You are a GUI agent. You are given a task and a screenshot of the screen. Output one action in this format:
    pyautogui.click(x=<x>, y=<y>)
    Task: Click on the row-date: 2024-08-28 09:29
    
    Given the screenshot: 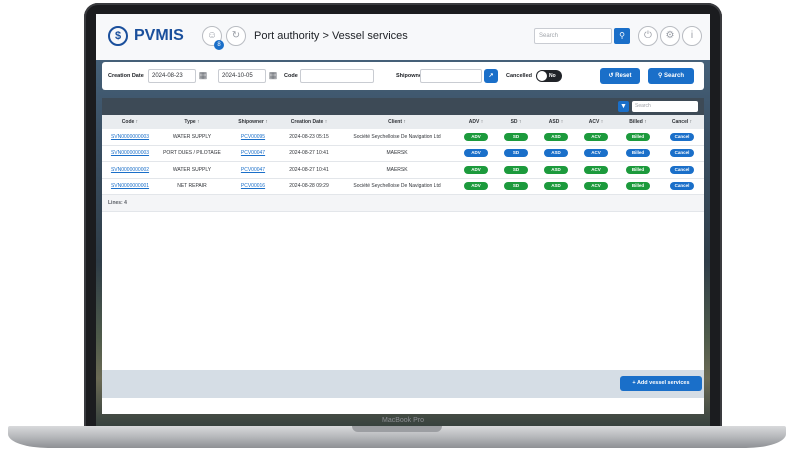 What is the action you would take?
    pyautogui.click(x=309, y=186)
    